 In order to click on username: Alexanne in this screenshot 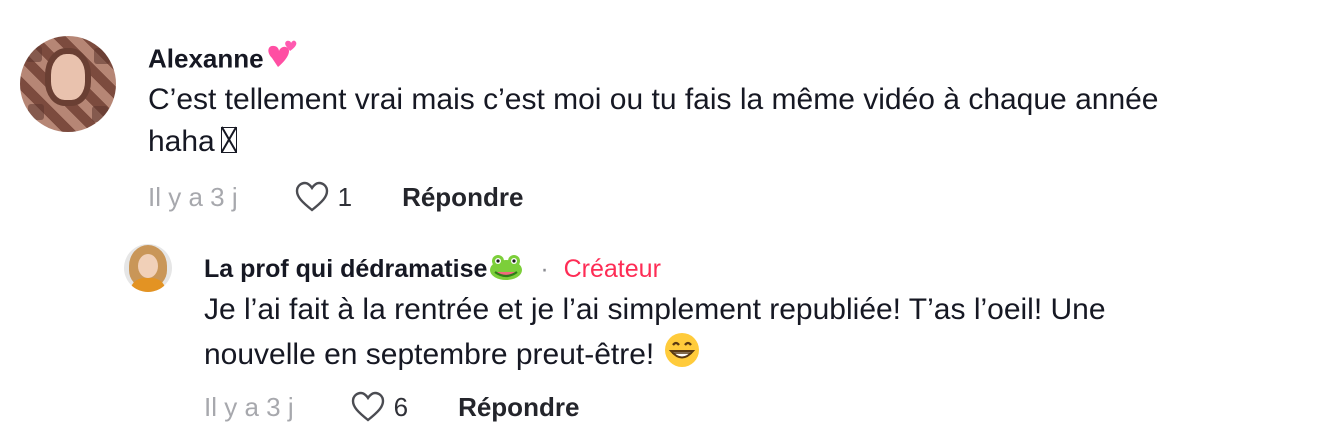, I will do `click(223, 60)`.